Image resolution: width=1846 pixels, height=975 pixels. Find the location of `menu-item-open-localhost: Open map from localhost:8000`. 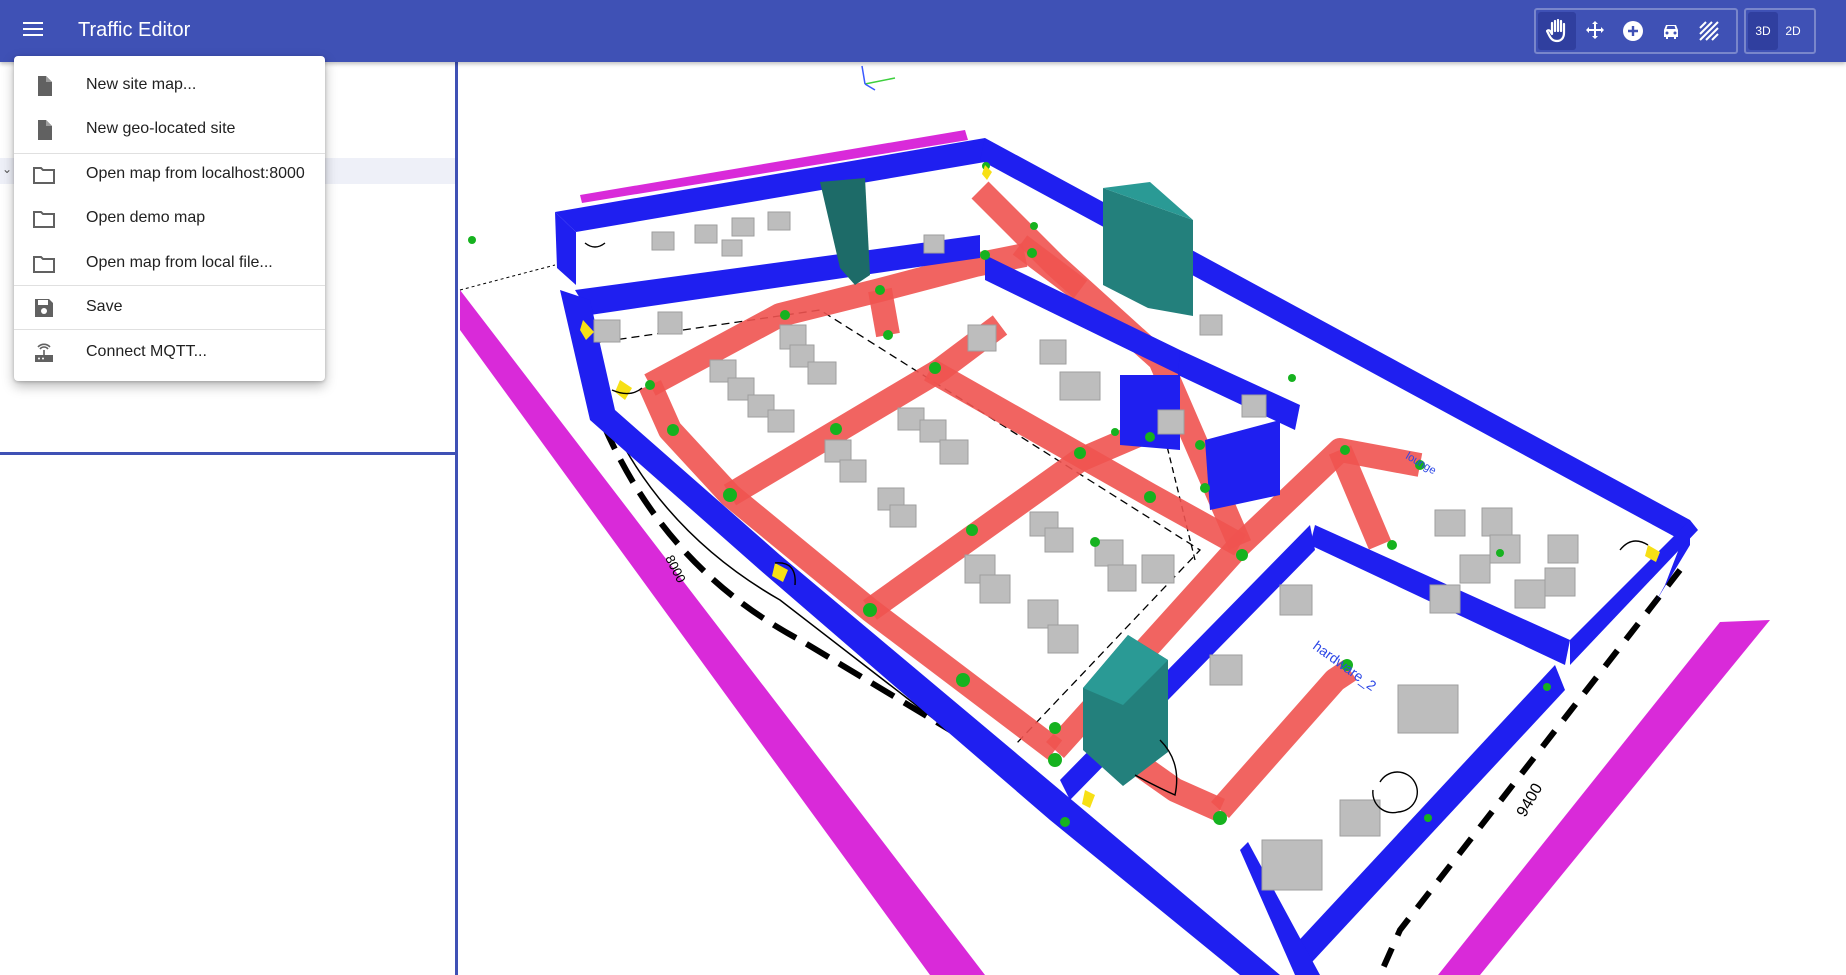

menu-item-open-localhost: Open map from localhost:8000 is located at coordinates (169, 174).